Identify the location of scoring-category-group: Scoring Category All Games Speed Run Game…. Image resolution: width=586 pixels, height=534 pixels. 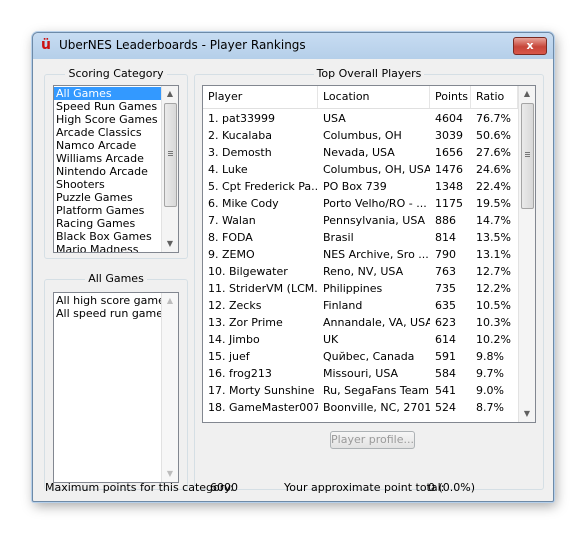
(116, 163).